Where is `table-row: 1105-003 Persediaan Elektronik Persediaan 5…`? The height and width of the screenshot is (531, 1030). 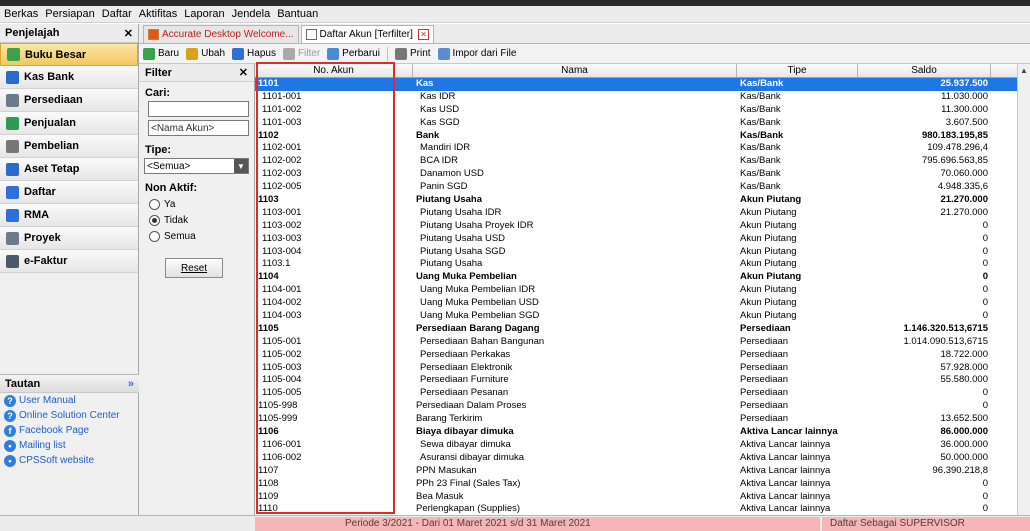
table-row: 1105-003 Persediaan Elektronik Persediaan 5… is located at coordinates (636, 368).